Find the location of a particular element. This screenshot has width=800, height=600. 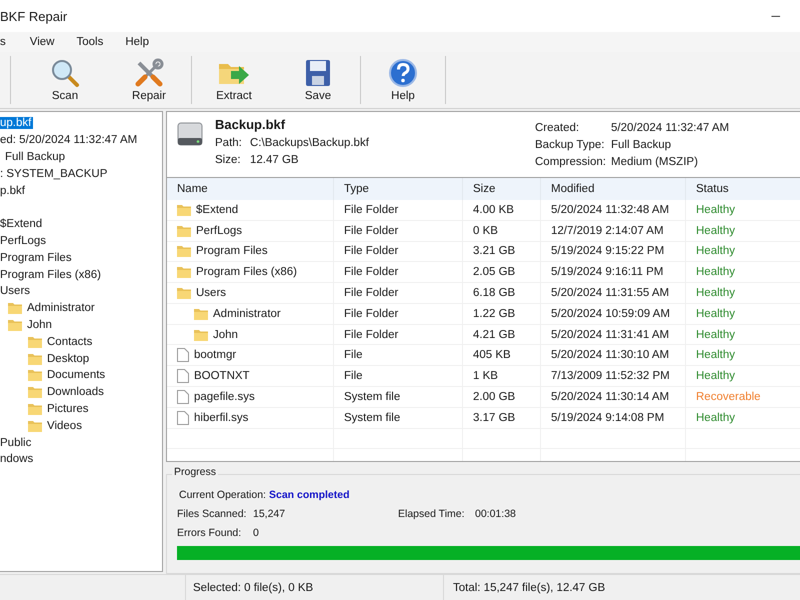

tree-item: up.bkf is located at coordinates (17, 123).